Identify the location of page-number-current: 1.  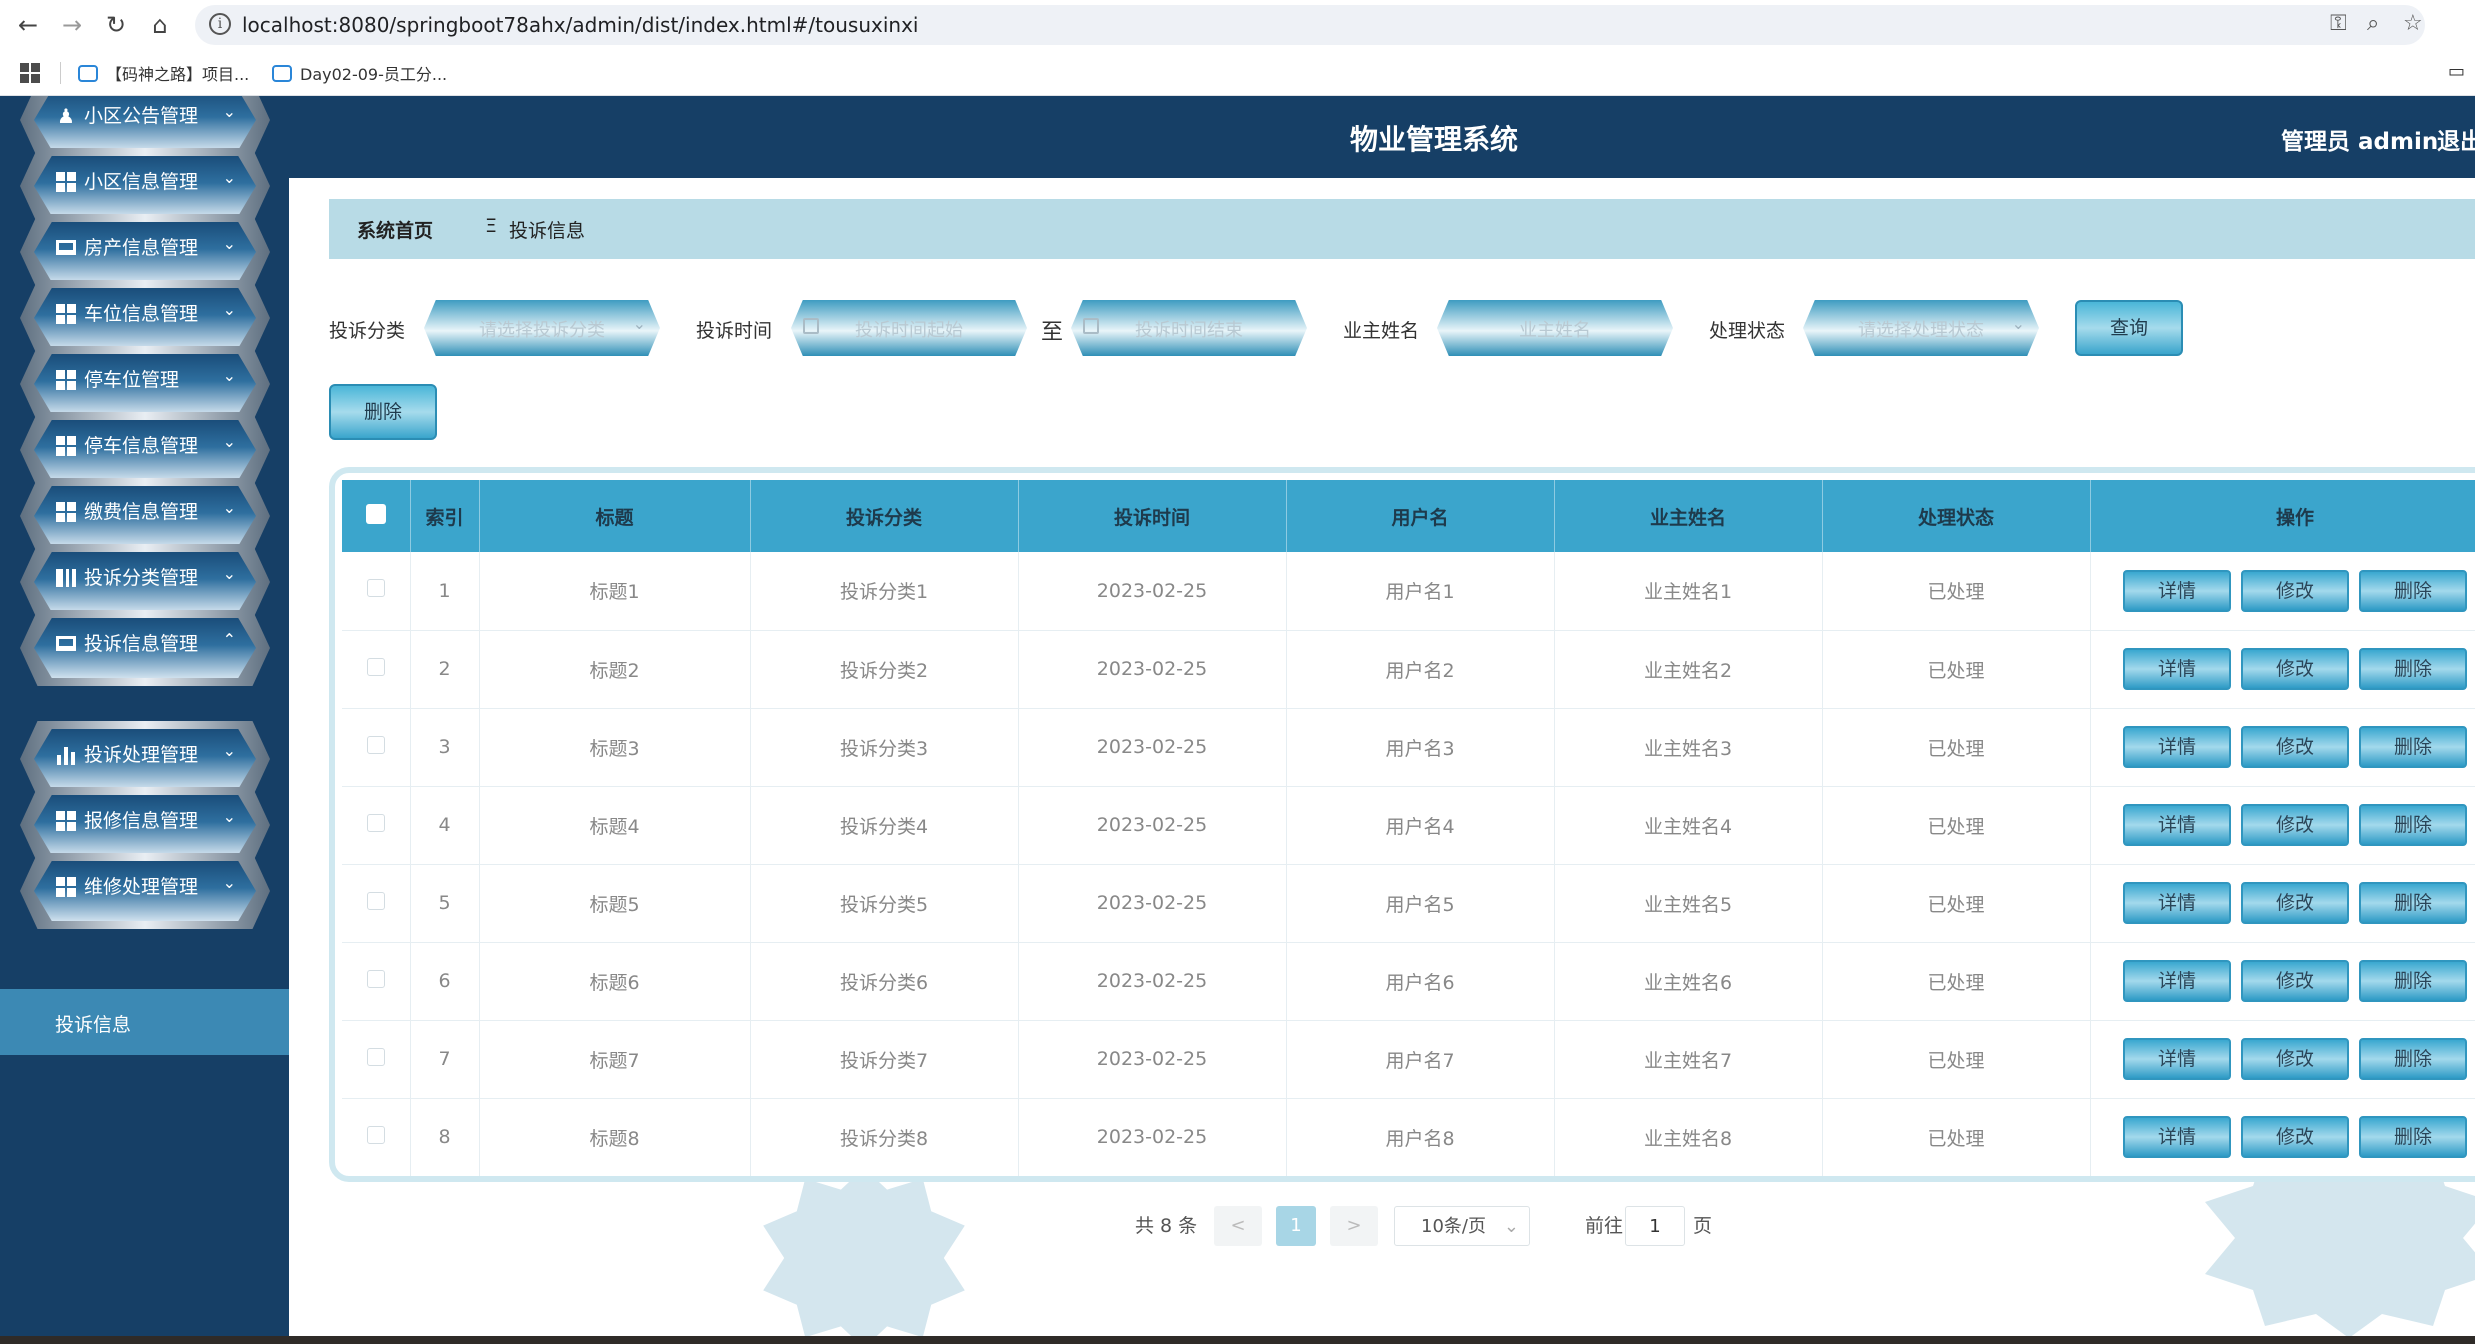
(1296, 1226).